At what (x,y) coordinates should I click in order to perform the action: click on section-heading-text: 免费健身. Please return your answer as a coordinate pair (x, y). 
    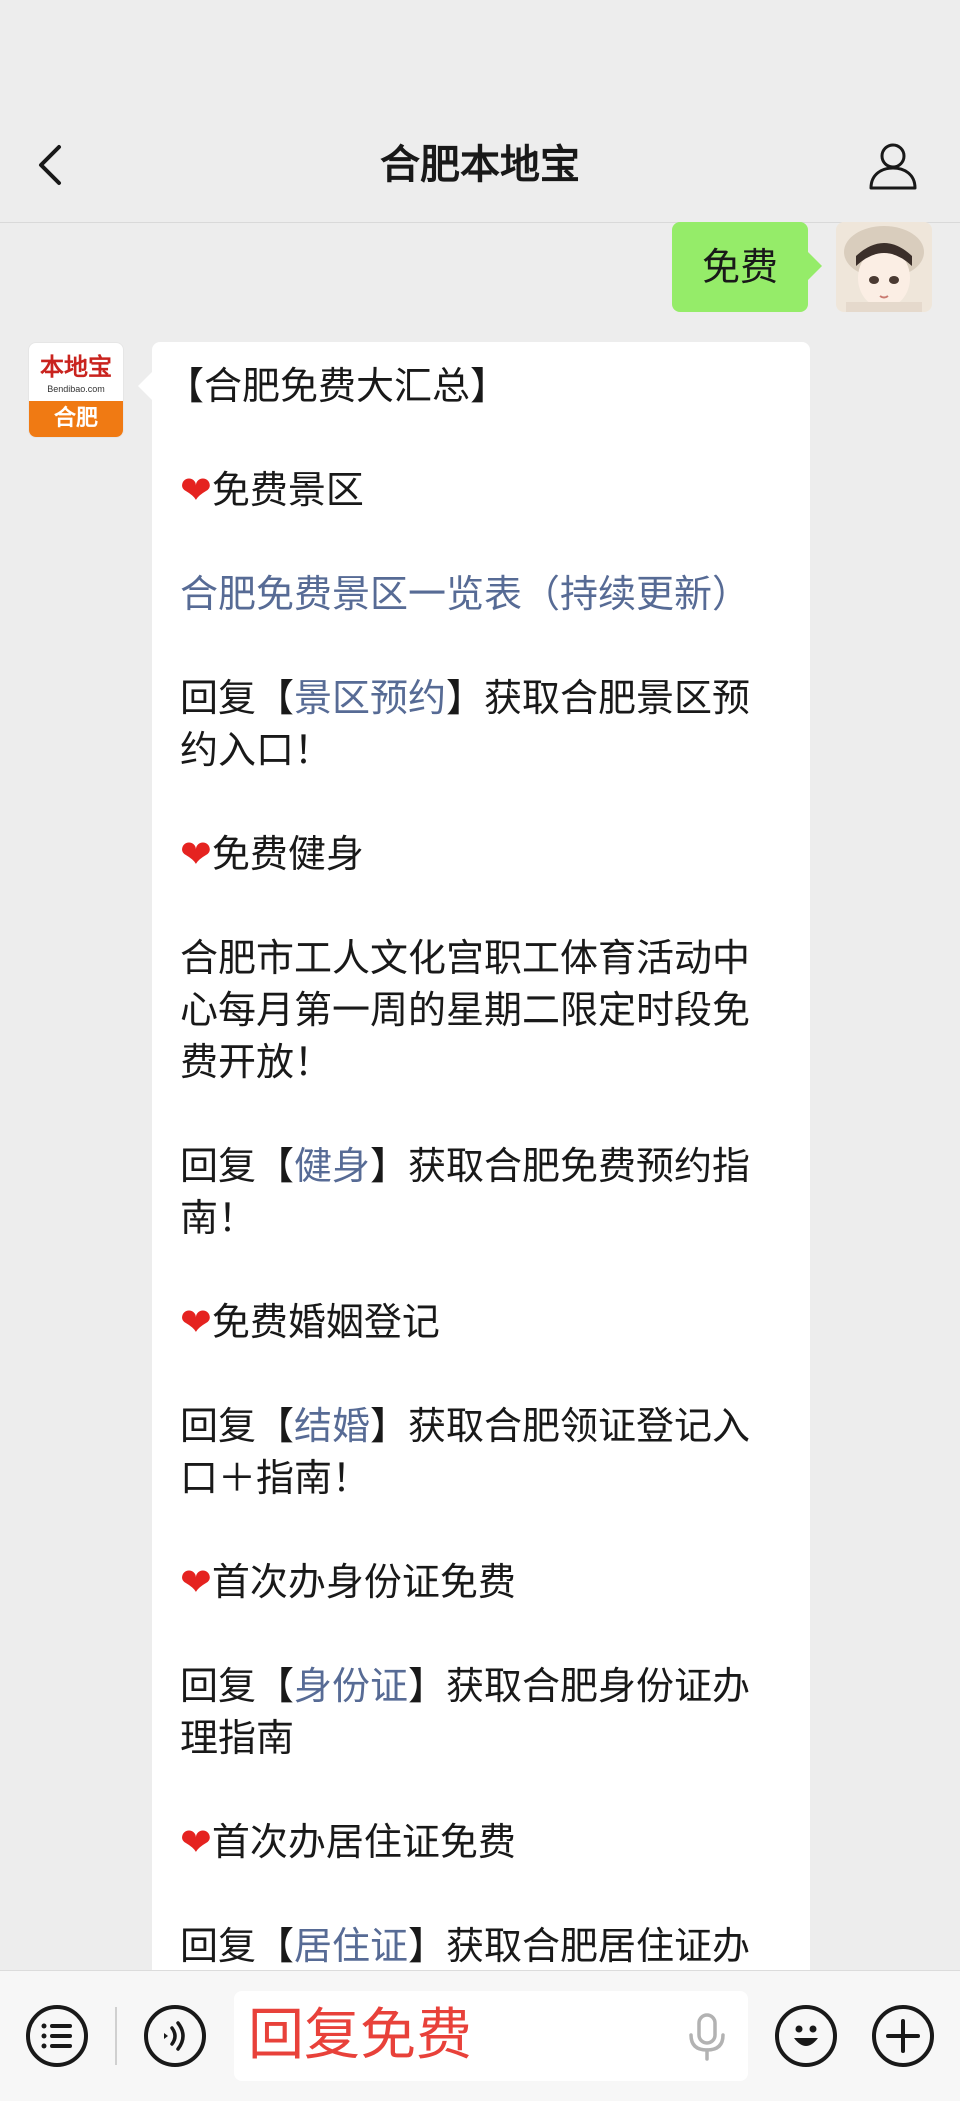
    Looking at the image, I should click on (287, 854).